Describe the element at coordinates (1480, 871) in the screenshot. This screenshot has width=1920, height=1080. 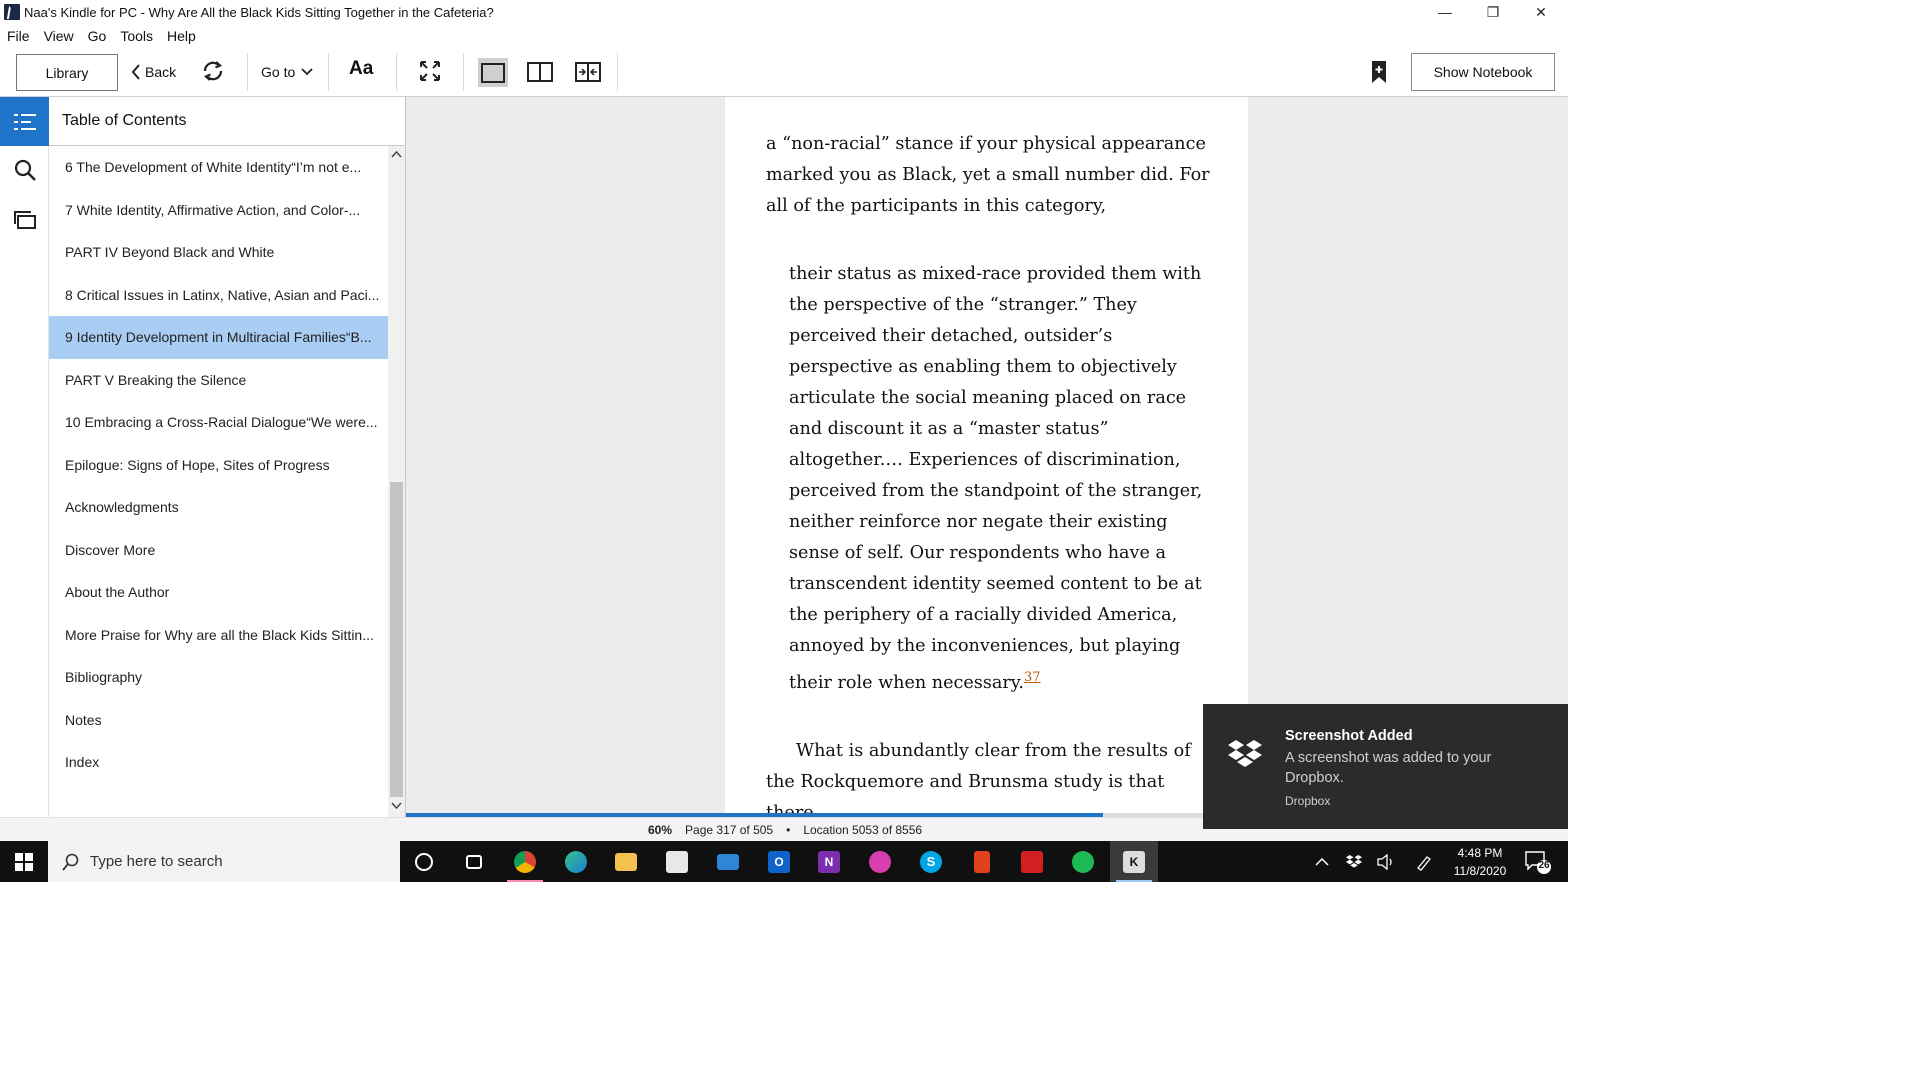
I see `clock-date: 11/8/2020` at that location.